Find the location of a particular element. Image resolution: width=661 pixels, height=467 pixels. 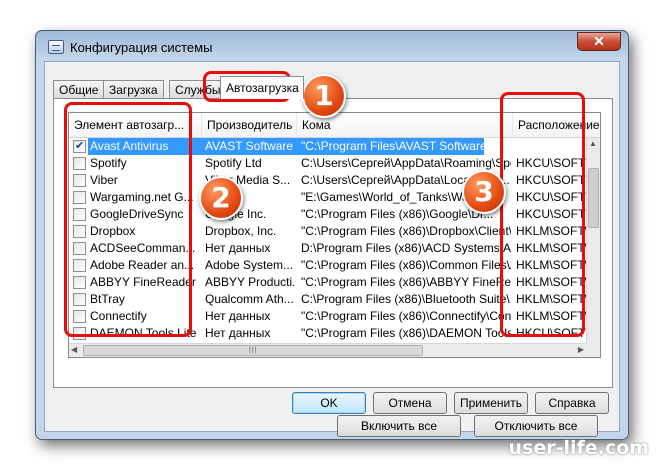

enable-all-button: Включить все is located at coordinates (399, 426).